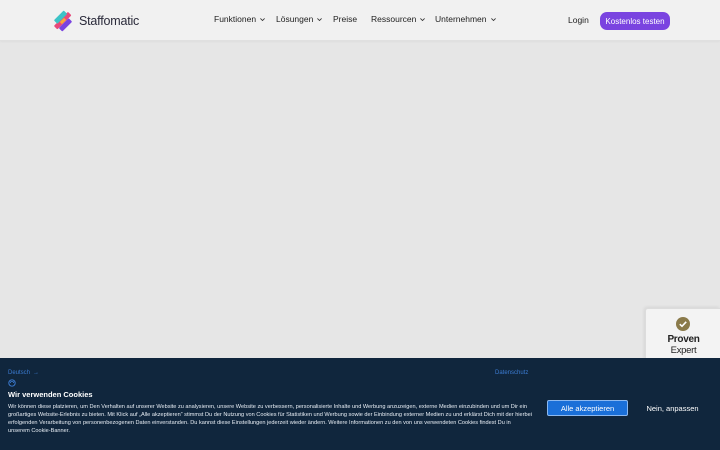 The height and width of the screenshot is (450, 720). I want to click on nav-label: Unternehmen, so click(461, 19).